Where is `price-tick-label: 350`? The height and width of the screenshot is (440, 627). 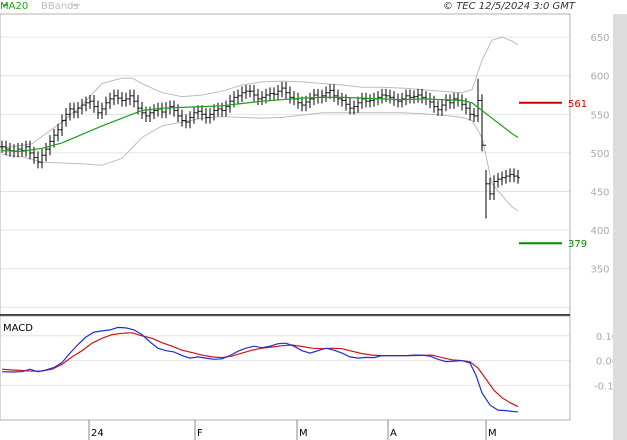 price-tick-label: 350 is located at coordinates (599, 270).